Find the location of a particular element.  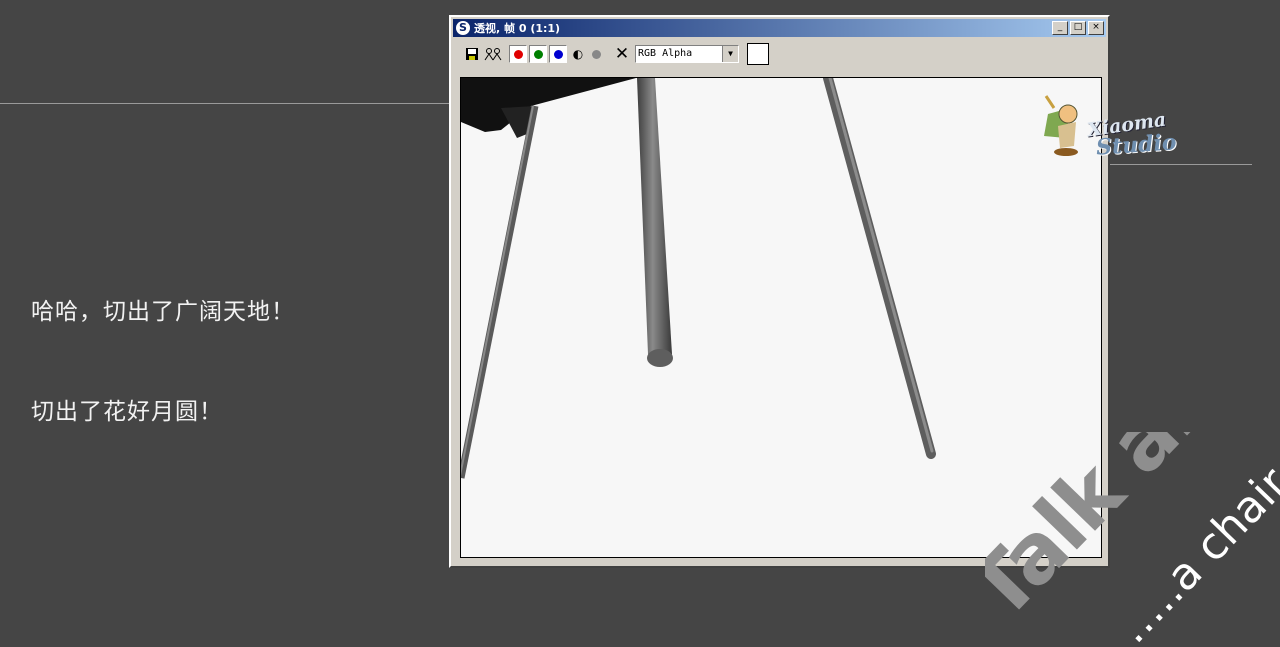

title-bar: S 透视, 帧 0 (1:1) _ □ × is located at coordinates (779, 28).